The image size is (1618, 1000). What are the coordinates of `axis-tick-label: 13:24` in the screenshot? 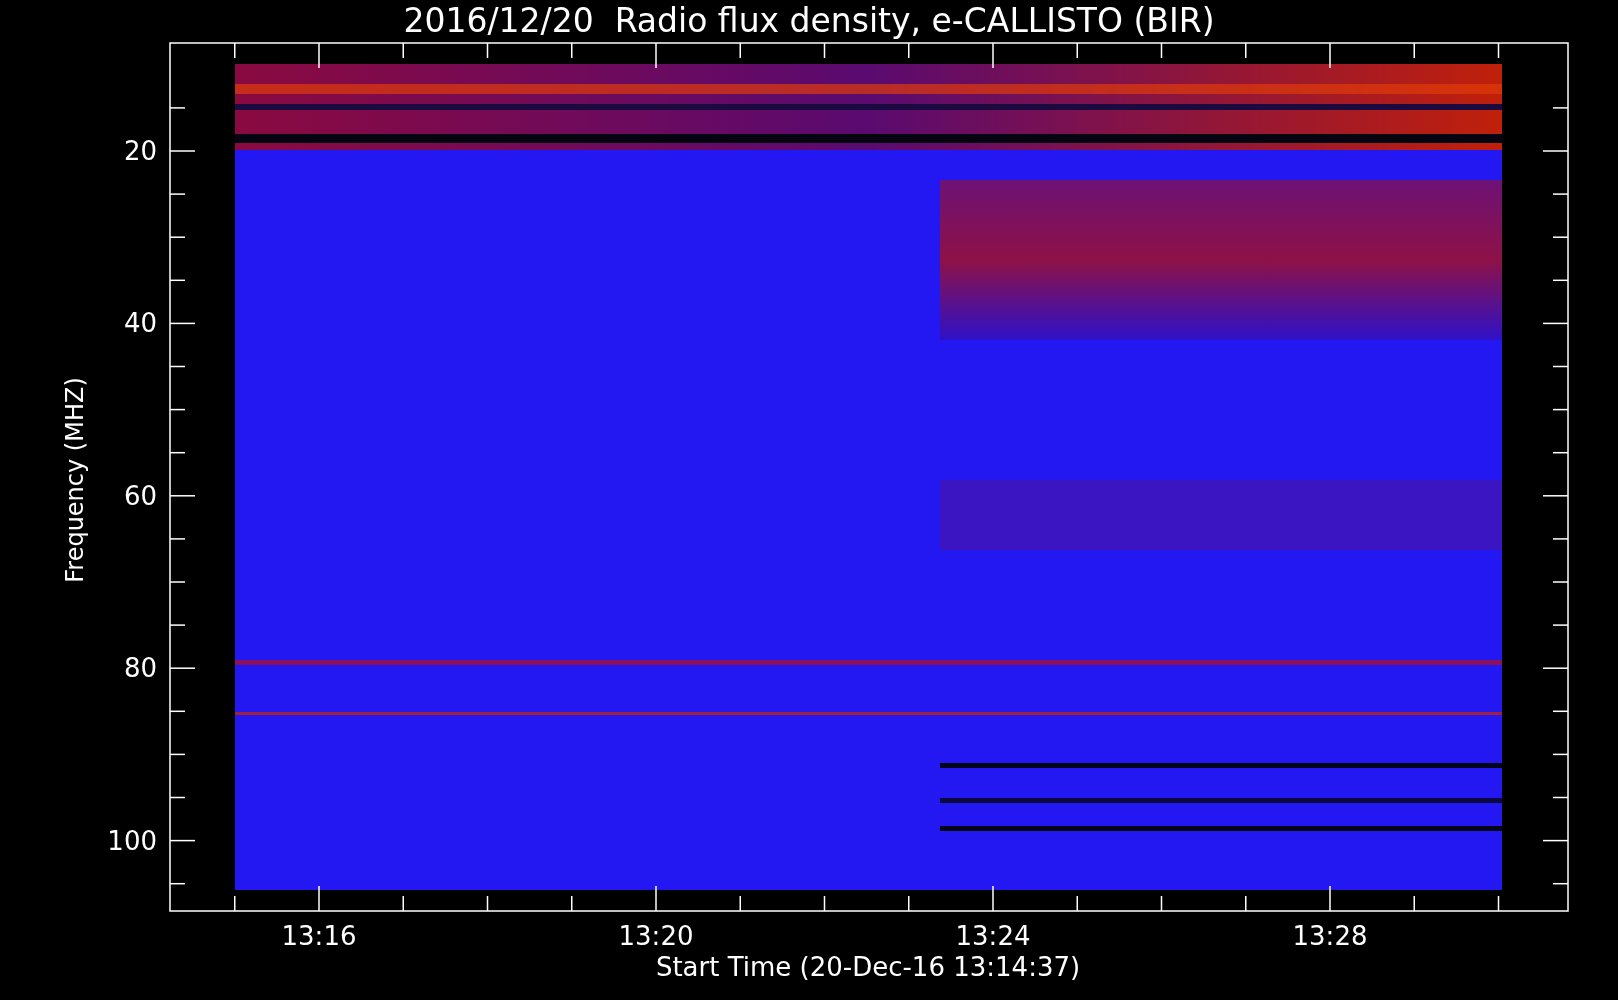 It's located at (993, 936).